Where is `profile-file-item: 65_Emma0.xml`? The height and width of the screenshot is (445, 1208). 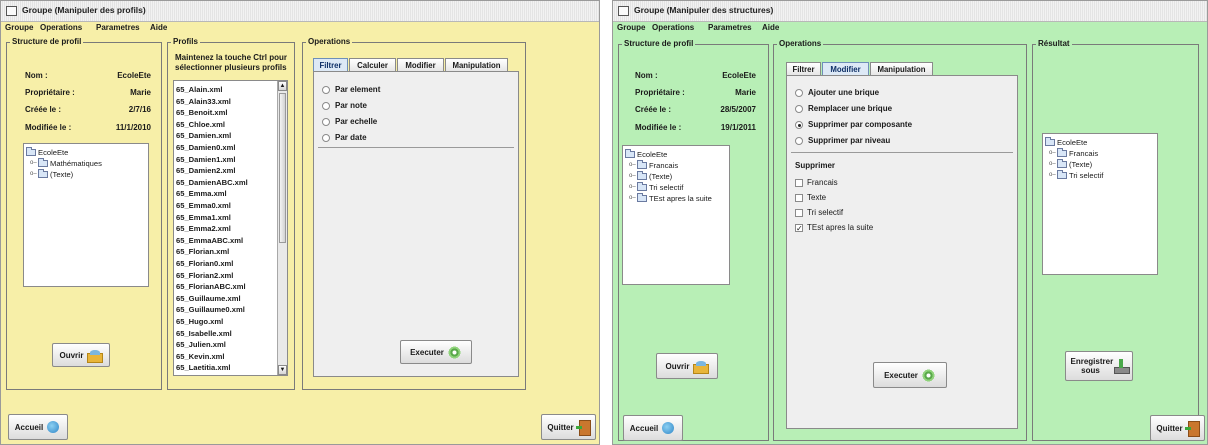
profile-file-item: 65_Emma0.xml is located at coordinates (203, 205).